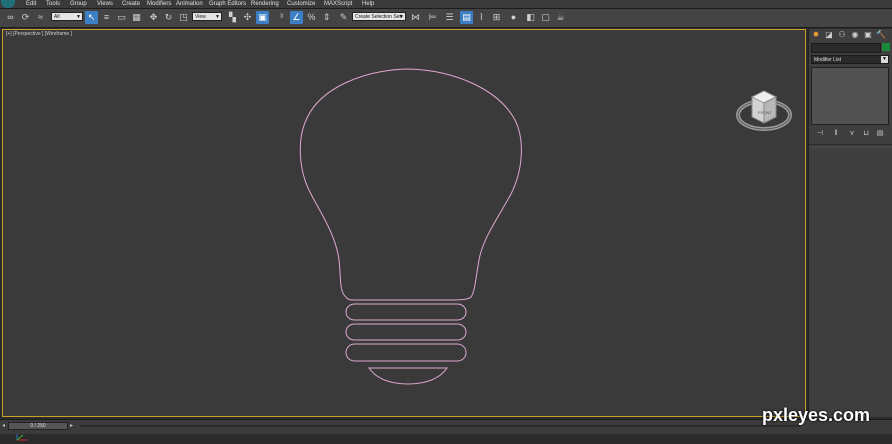  I want to click on schematic-view-icon: ⊞, so click(496, 17).